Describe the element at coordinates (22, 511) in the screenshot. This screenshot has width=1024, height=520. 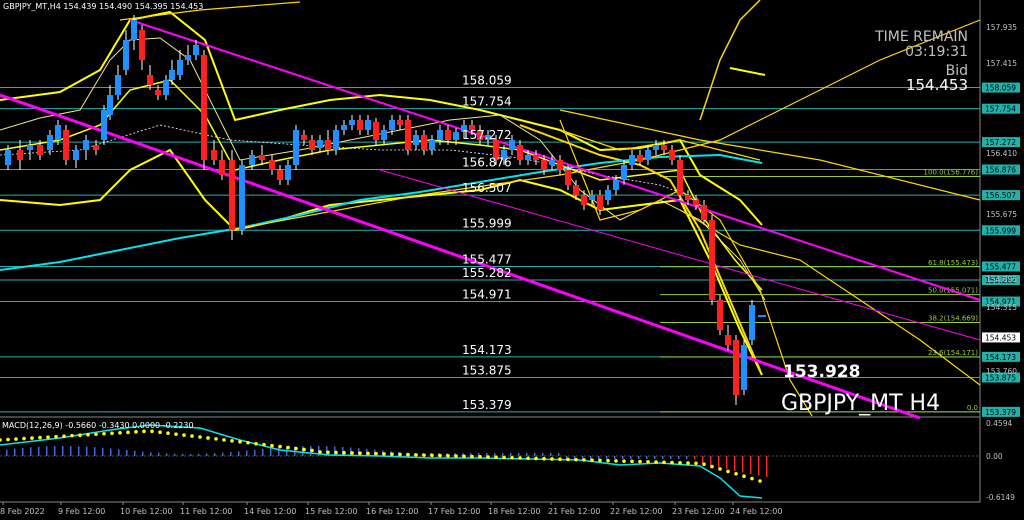
I see `time-tick: 8 Feb 2022` at that location.